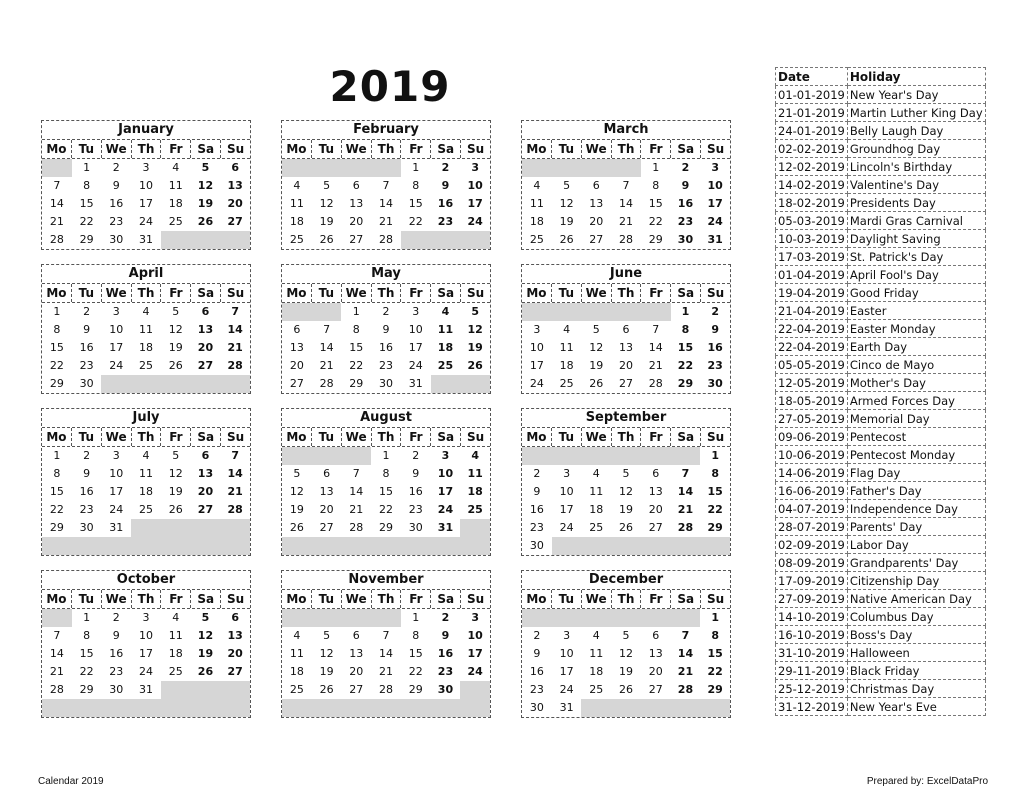  I want to click on weekday-label: Sa, so click(446, 293).